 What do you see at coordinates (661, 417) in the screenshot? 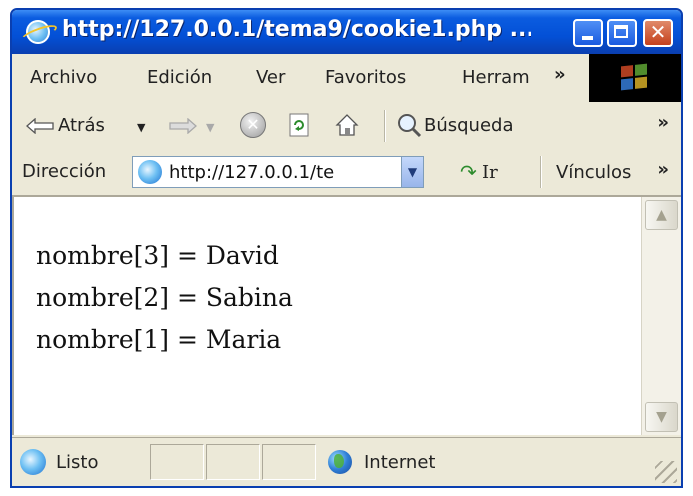
I see `scroll-down-button: ▼` at bounding box center [661, 417].